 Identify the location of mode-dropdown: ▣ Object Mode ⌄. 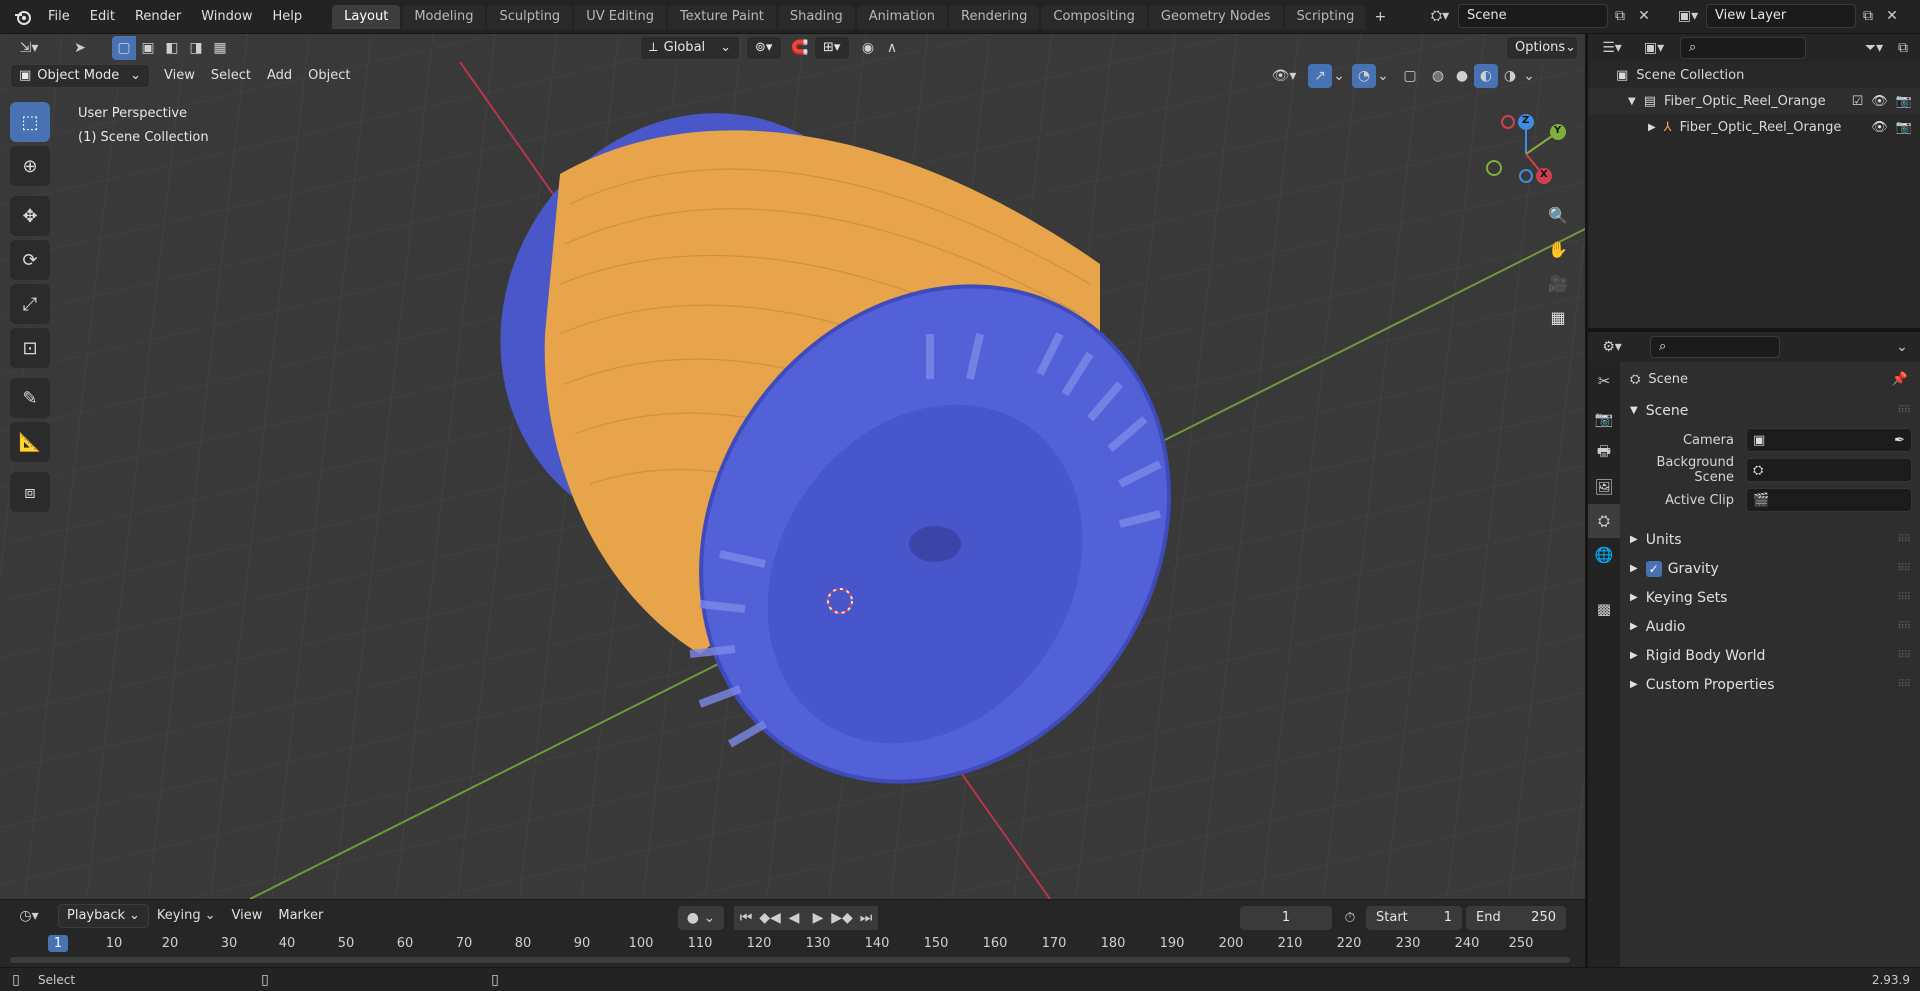
(80, 76).